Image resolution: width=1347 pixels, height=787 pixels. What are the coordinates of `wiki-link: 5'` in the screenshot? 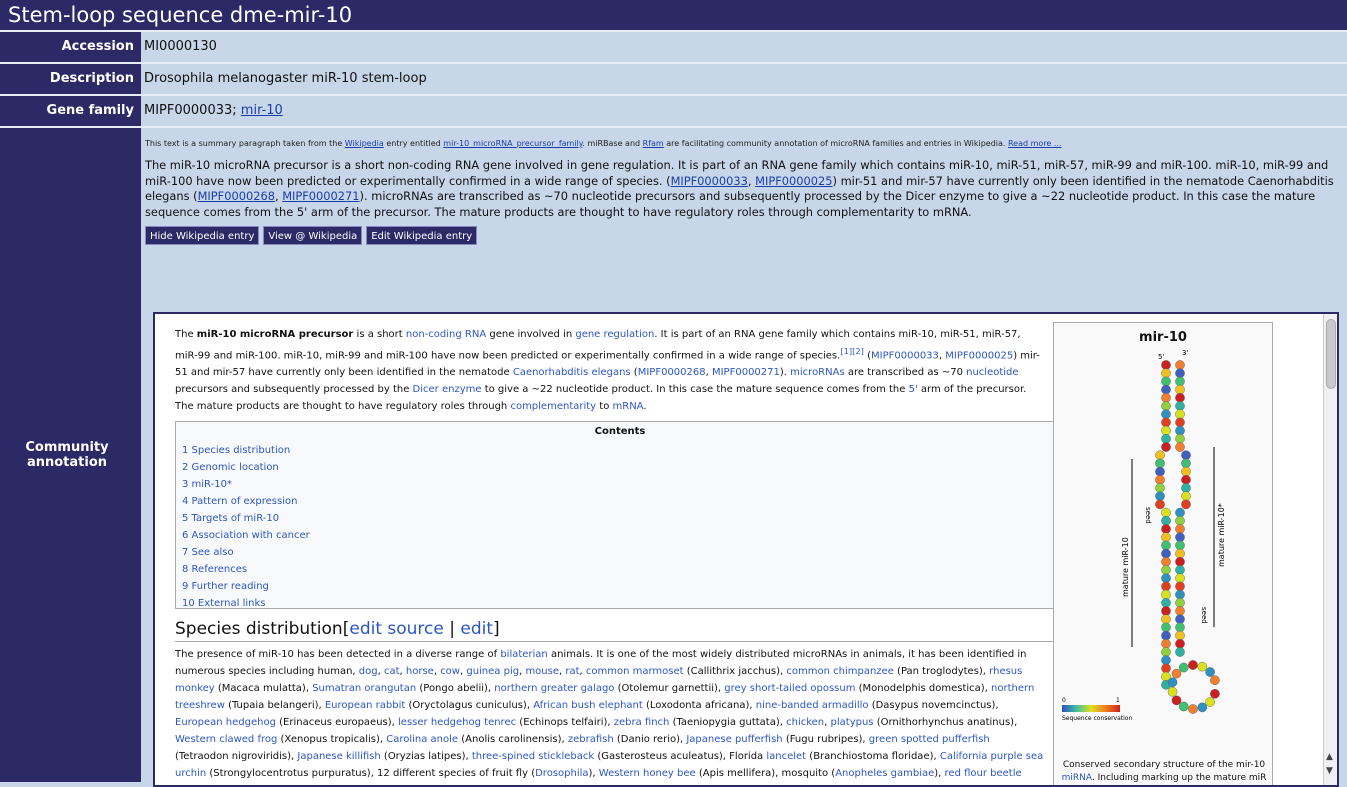 It's located at (913, 389).